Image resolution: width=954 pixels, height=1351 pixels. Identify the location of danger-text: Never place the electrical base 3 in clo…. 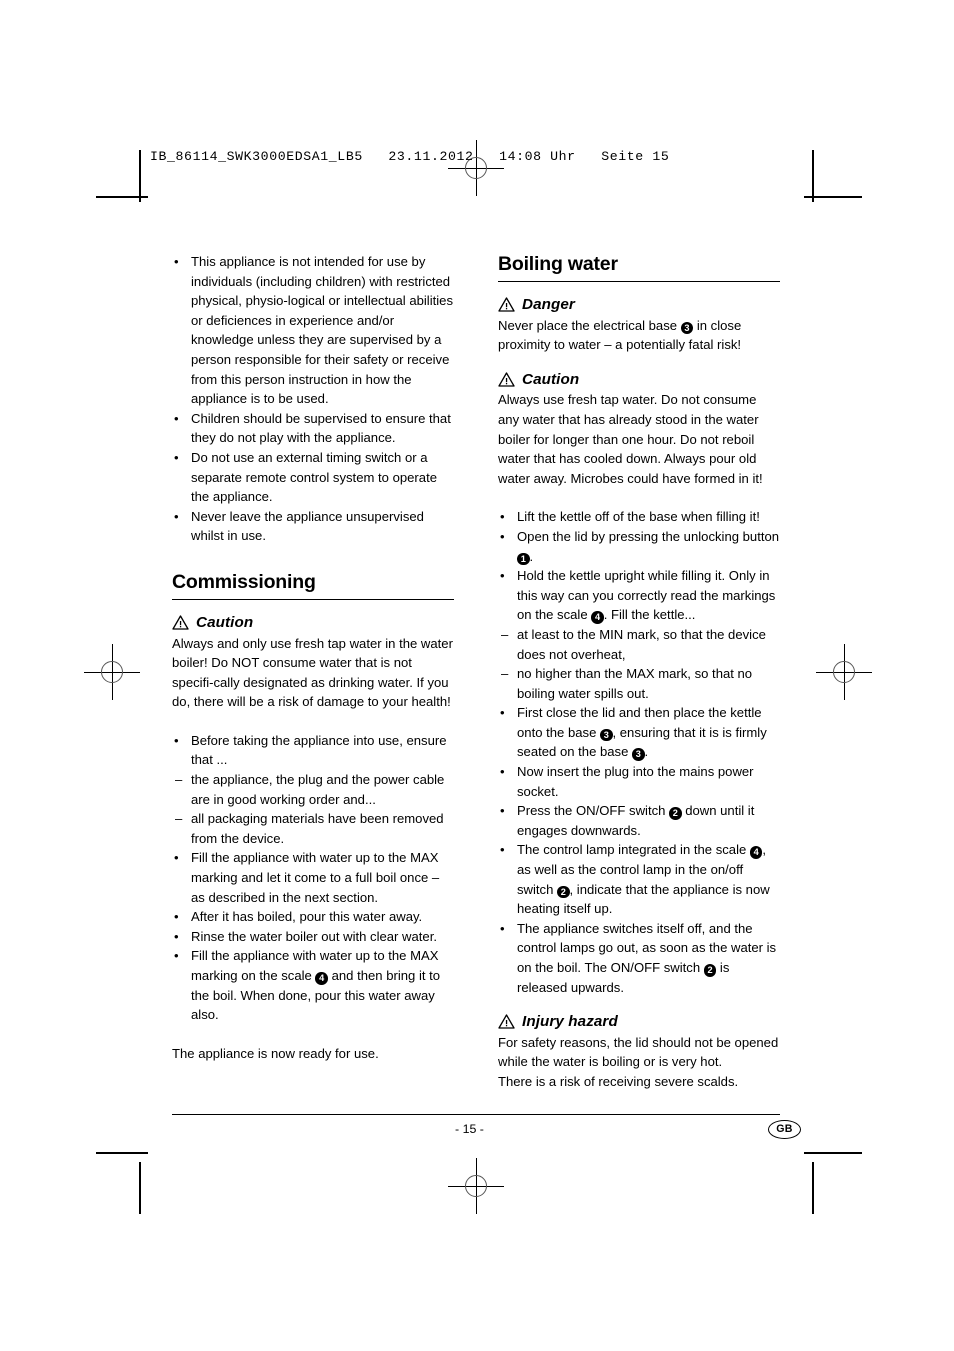
(639, 335).